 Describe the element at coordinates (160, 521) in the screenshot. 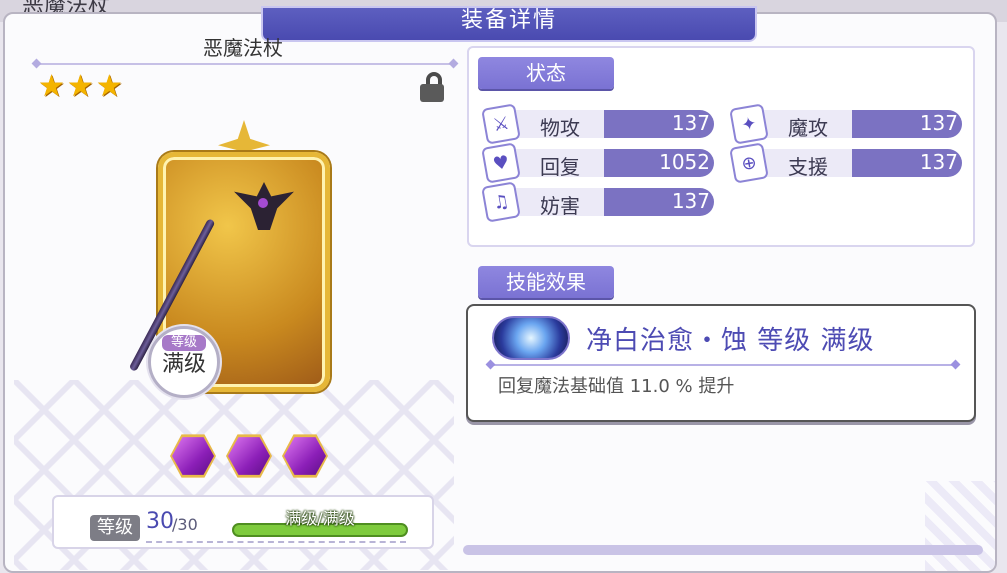

I see `level-current: 30` at that location.